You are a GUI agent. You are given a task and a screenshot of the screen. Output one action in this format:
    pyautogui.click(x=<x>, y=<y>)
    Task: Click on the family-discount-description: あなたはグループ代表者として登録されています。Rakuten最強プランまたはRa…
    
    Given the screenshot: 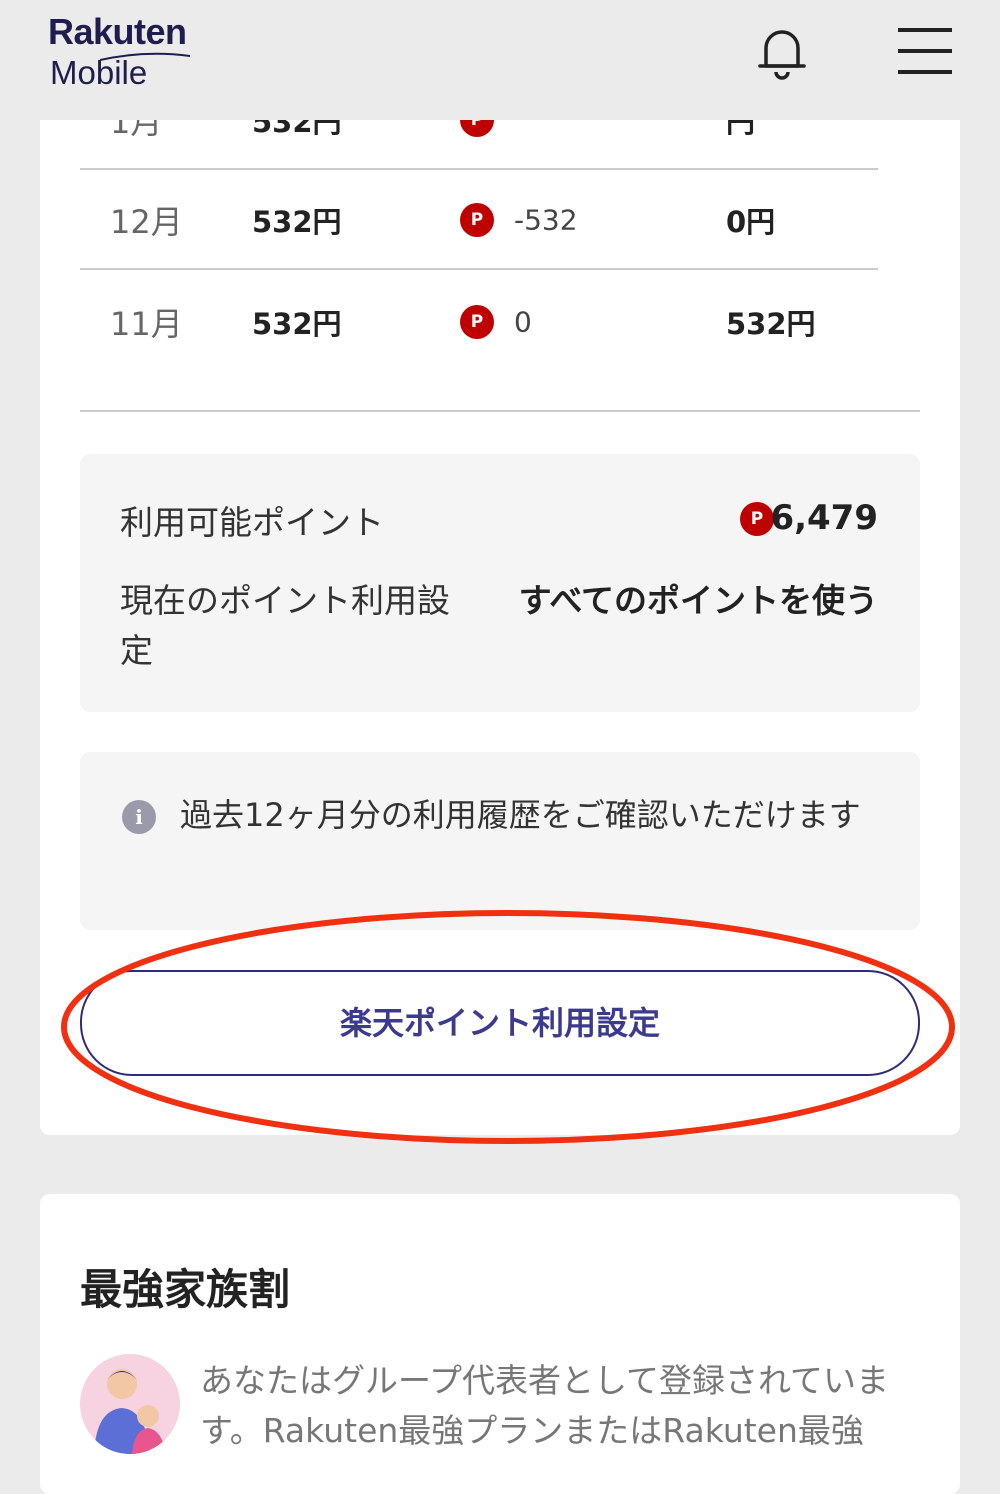 What is the action you would take?
    pyautogui.click(x=545, y=1405)
    